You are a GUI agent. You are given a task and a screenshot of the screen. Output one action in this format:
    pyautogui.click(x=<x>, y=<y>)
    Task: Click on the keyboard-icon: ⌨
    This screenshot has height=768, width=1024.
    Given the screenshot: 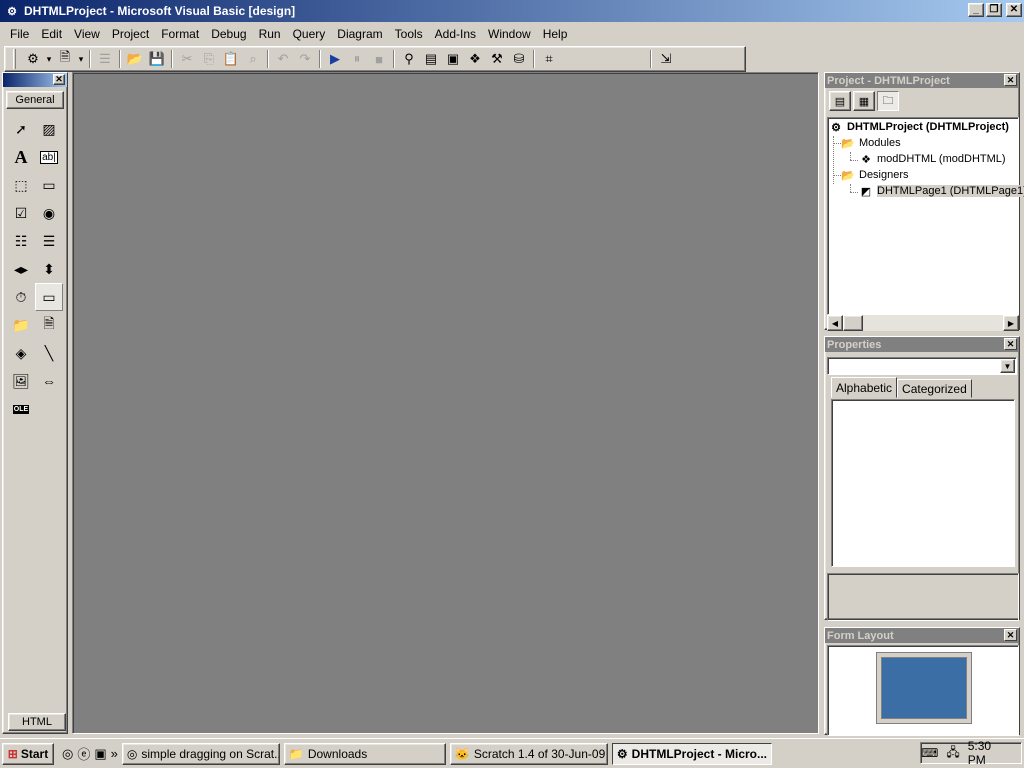 What is the action you would take?
    pyautogui.click(x=929, y=753)
    